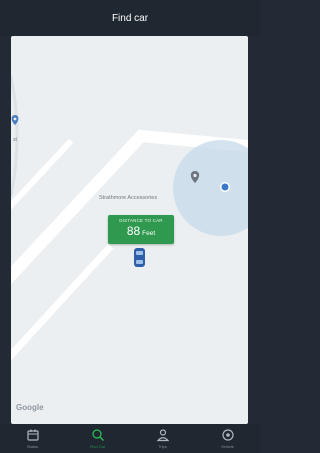 This screenshot has width=320, height=453. Describe the element at coordinates (128, 198) in the screenshot. I see `place-label: Strathmore Accessories` at that location.